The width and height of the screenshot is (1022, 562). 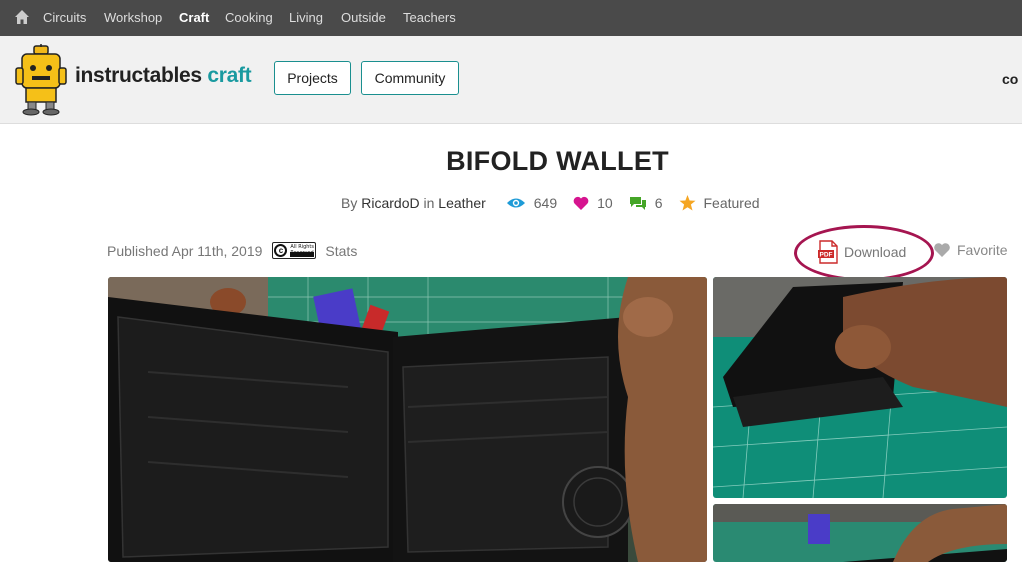 I want to click on site-logo: instructables craft, so click(x=163, y=76).